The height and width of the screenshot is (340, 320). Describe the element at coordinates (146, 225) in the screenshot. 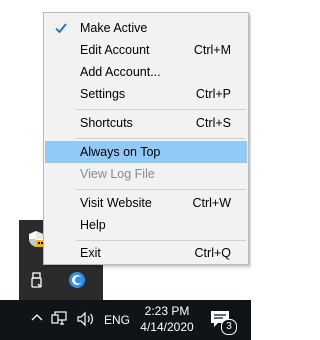

I see `menu-item-help: Help` at that location.